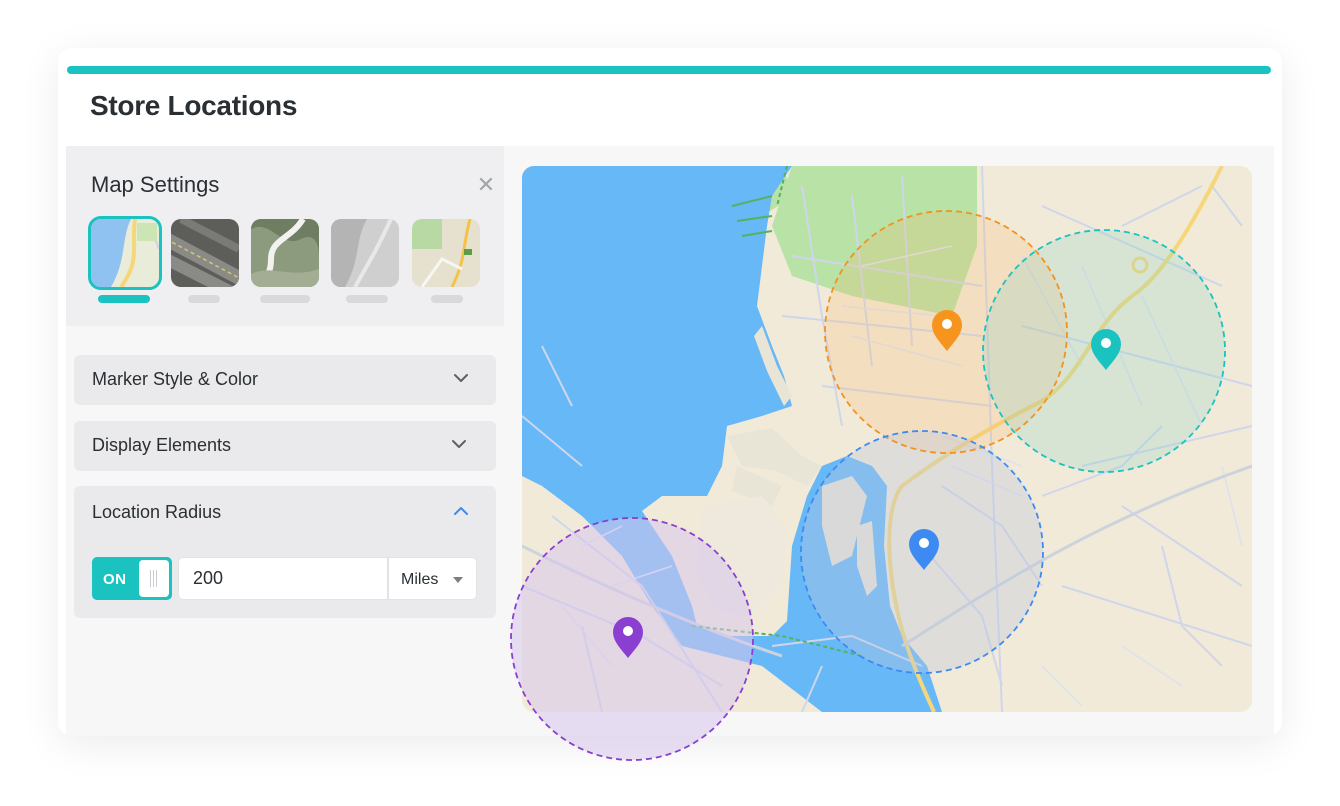  I want to click on chevron-up-icon, so click(461, 511).